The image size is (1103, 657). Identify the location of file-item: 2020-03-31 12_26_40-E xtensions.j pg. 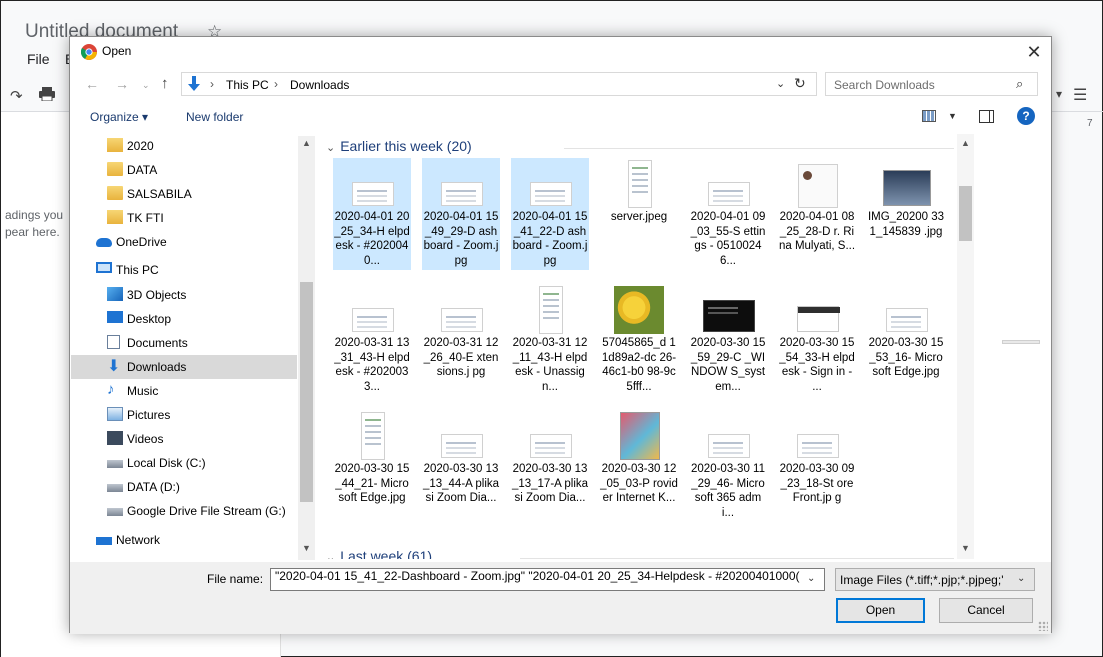
(461, 340).